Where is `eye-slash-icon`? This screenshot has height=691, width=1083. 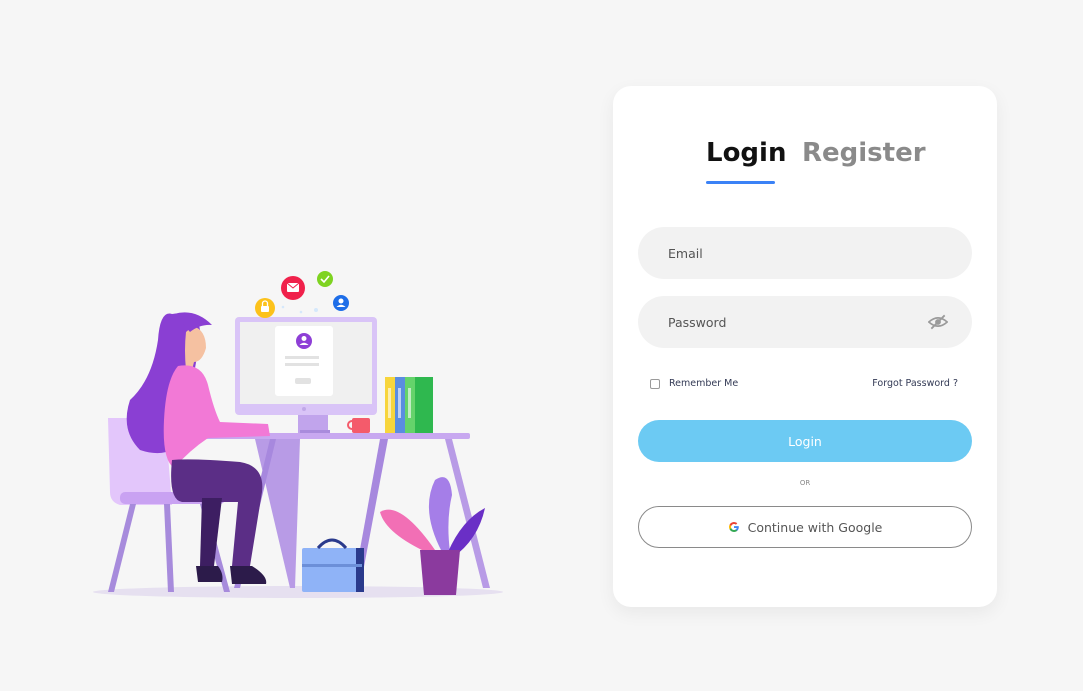
eye-slash-icon is located at coordinates (938, 322).